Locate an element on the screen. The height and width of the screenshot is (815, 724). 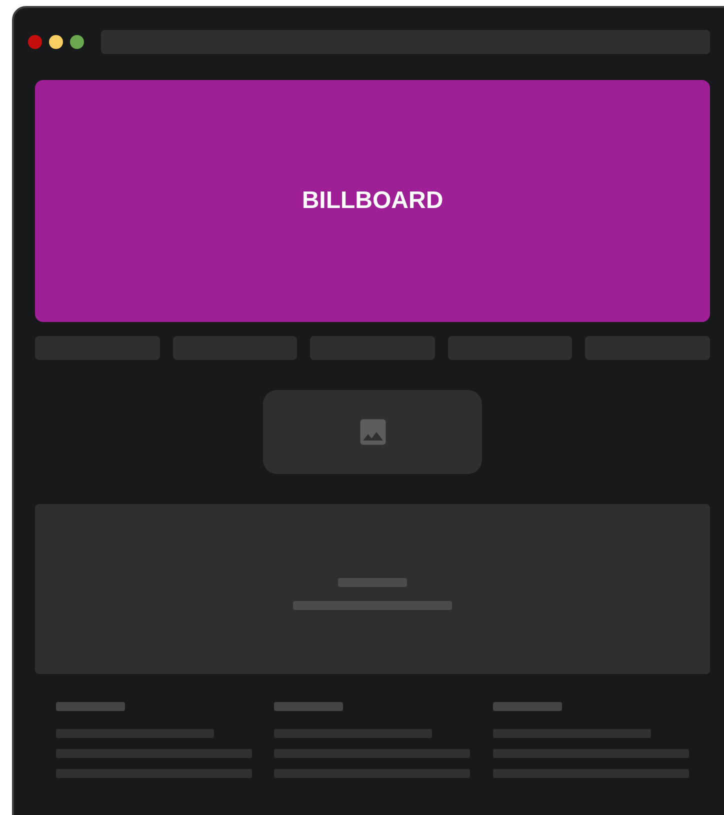
text-placeholder is located at coordinates (372, 582).